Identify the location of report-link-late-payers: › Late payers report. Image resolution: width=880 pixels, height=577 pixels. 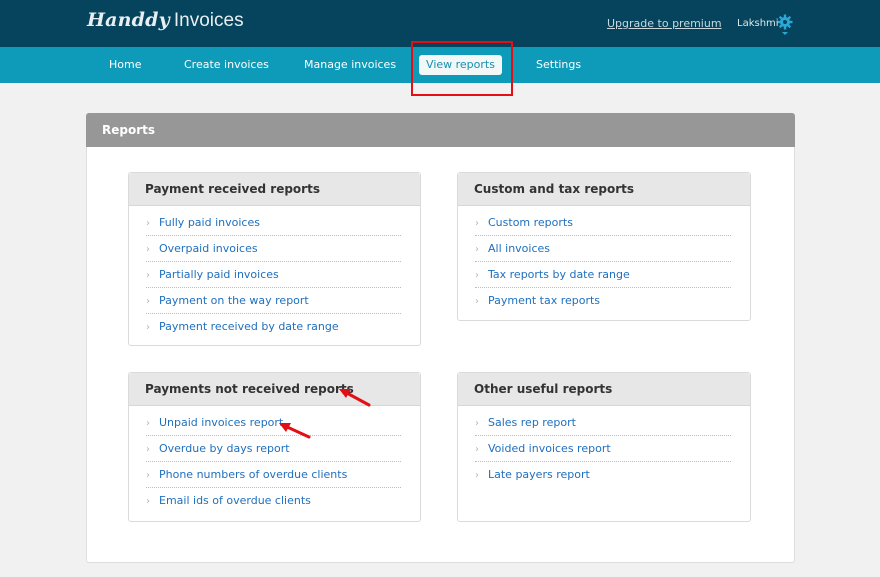
(603, 475).